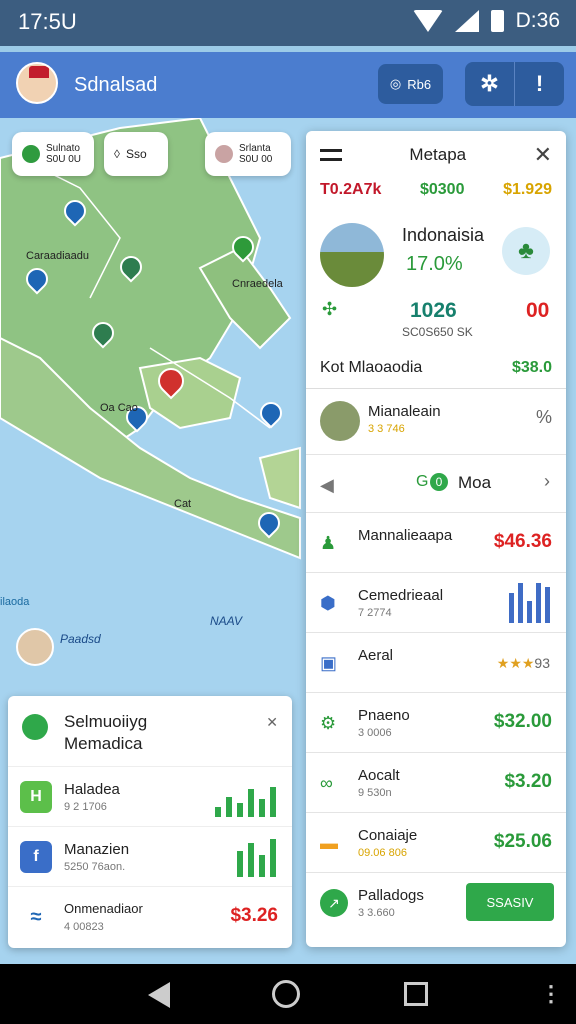 The image size is (576, 1024). I want to click on location-shield-icon, so click(35, 727).